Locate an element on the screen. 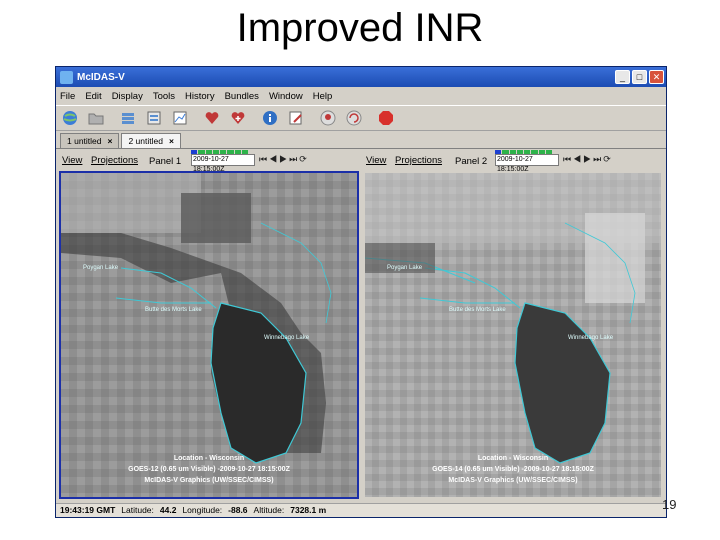 This screenshot has width=720, height=540. altitude-value: 7328.1 m is located at coordinates (308, 510).